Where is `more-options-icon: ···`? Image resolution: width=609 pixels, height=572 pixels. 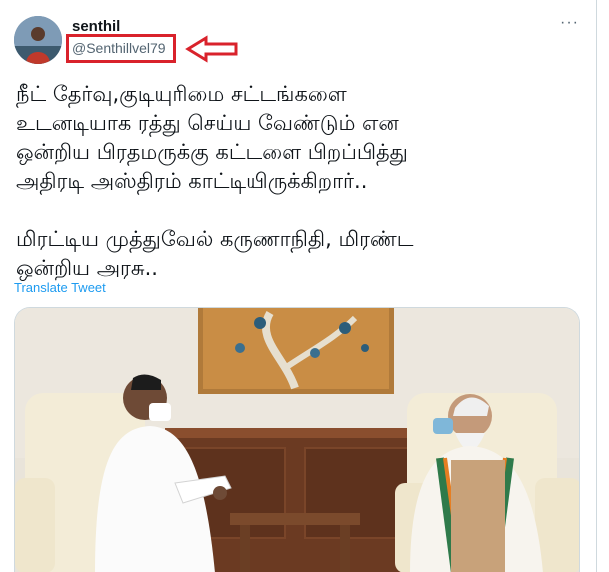 more-options-icon: ··· is located at coordinates (569, 23).